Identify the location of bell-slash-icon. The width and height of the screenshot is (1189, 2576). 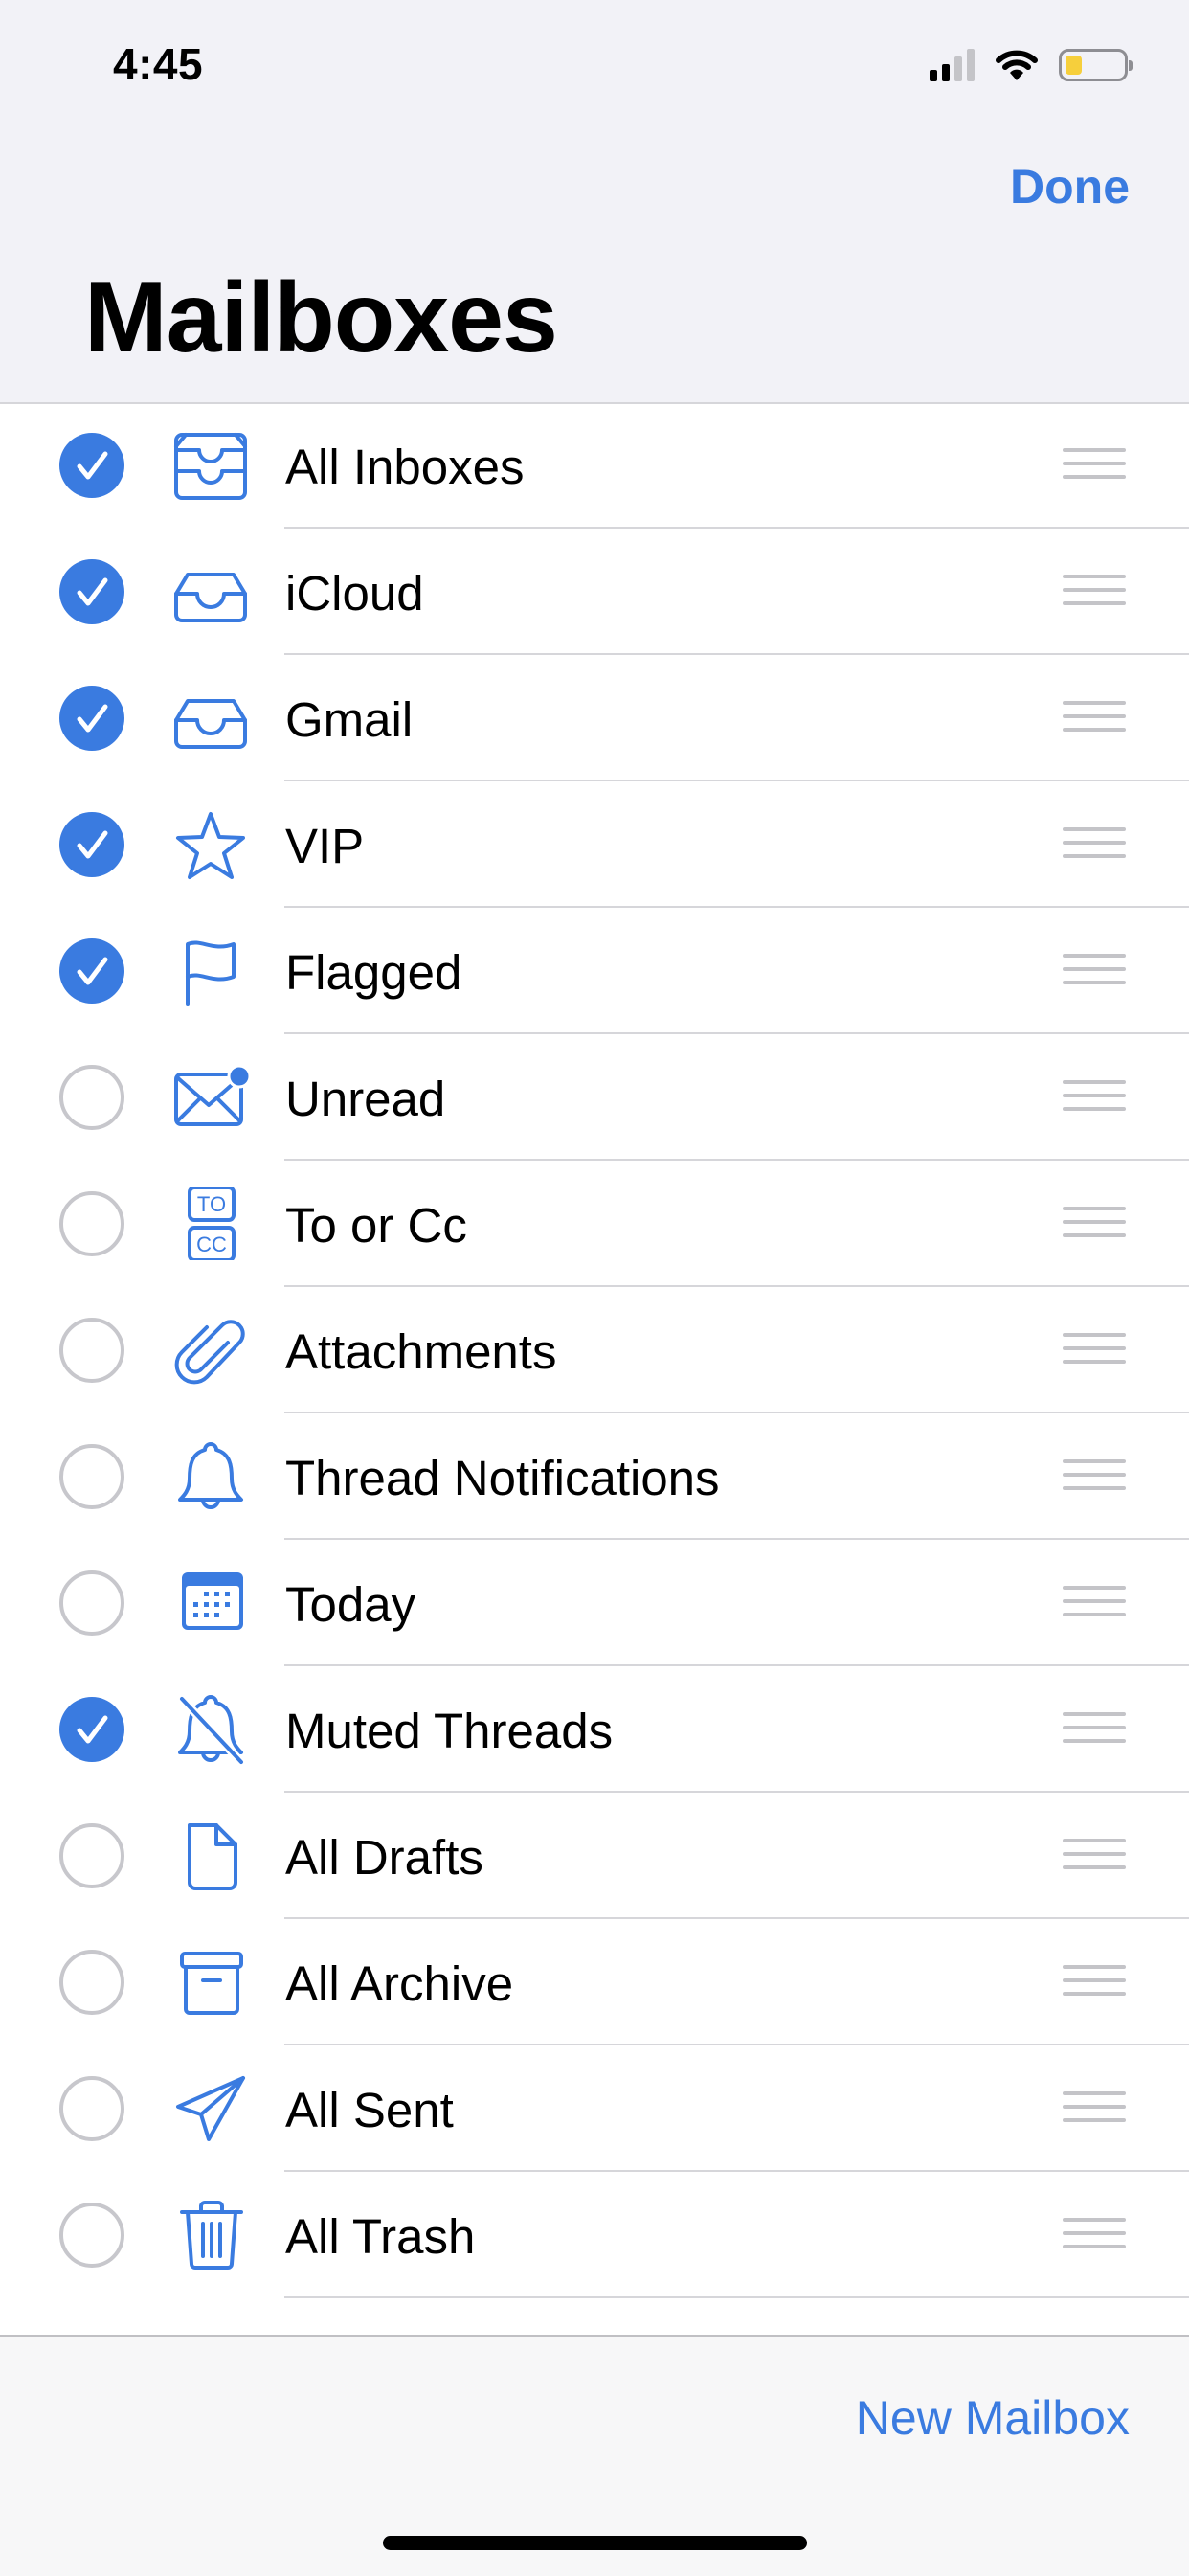
(210, 1729).